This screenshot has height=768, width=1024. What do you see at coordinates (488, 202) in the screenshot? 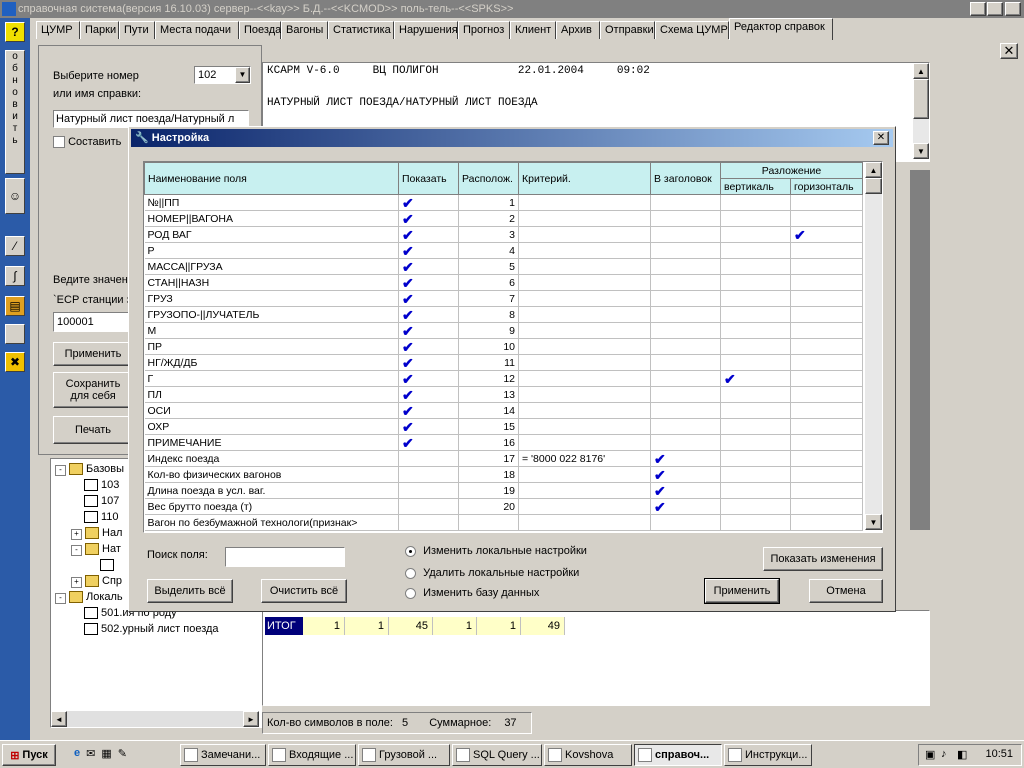
I see `position-cell: 1` at bounding box center [488, 202].